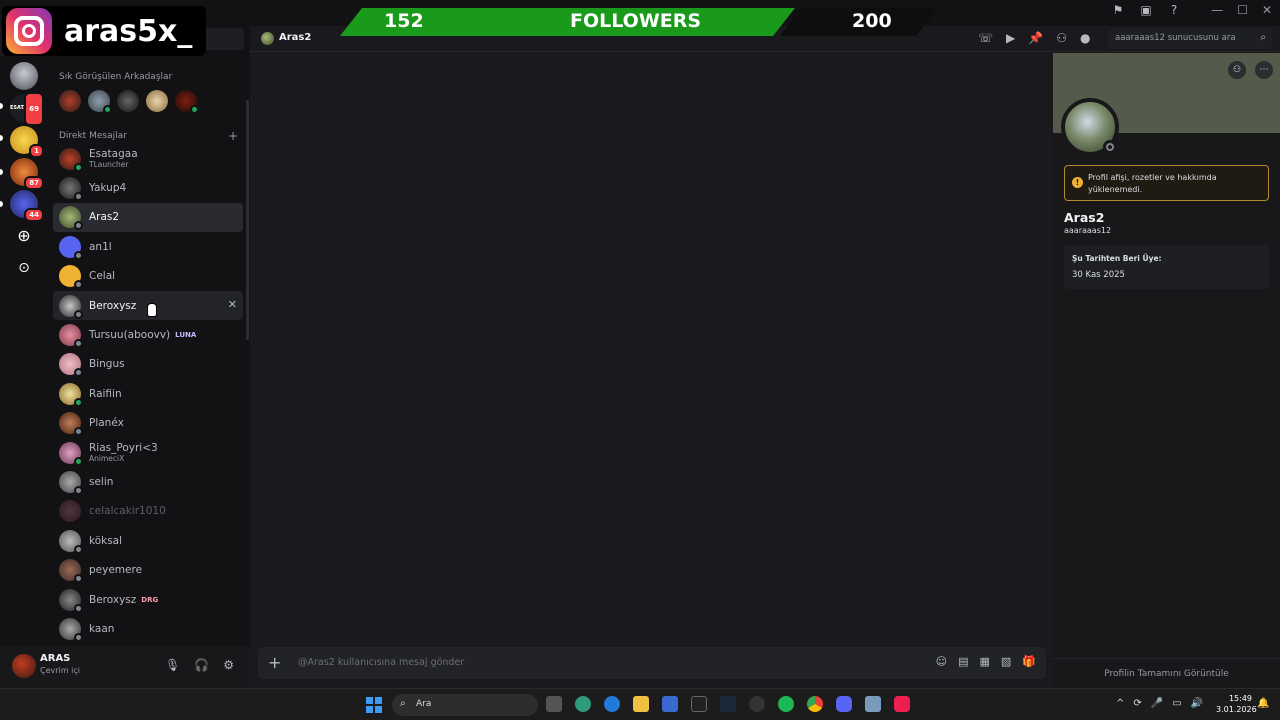  I want to click on composer-actions: ☺ ▤ ▦ ▧ 🎁, so click(986, 661).